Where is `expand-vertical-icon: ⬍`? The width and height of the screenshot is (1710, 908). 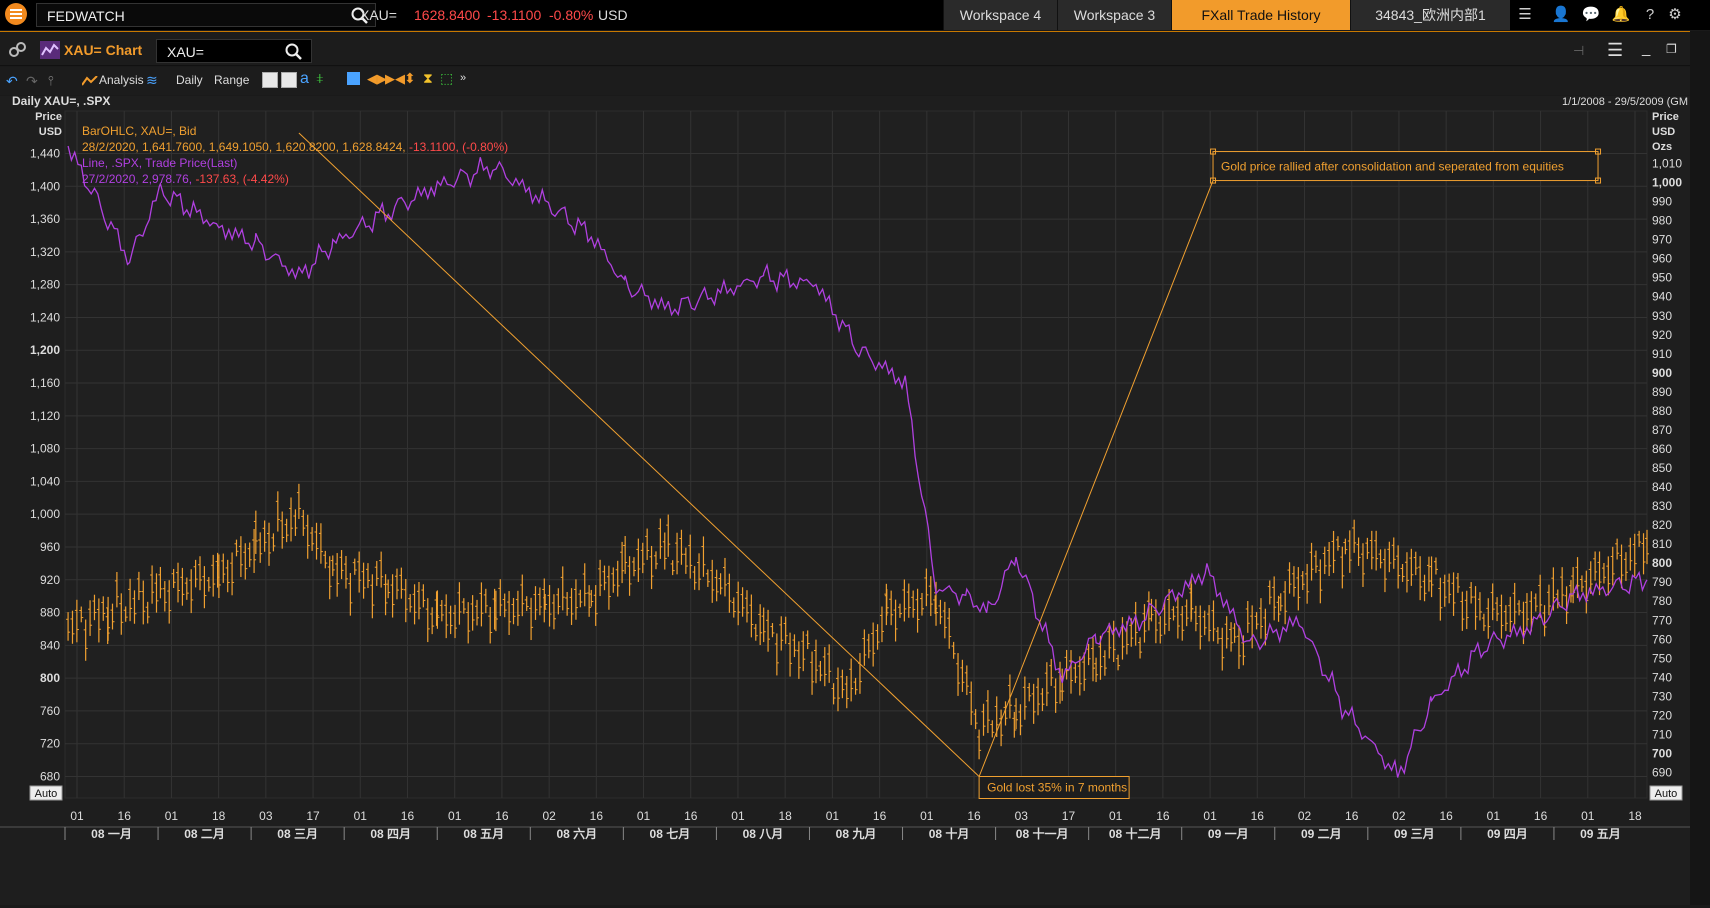 expand-vertical-icon: ⬍ is located at coordinates (410, 78).